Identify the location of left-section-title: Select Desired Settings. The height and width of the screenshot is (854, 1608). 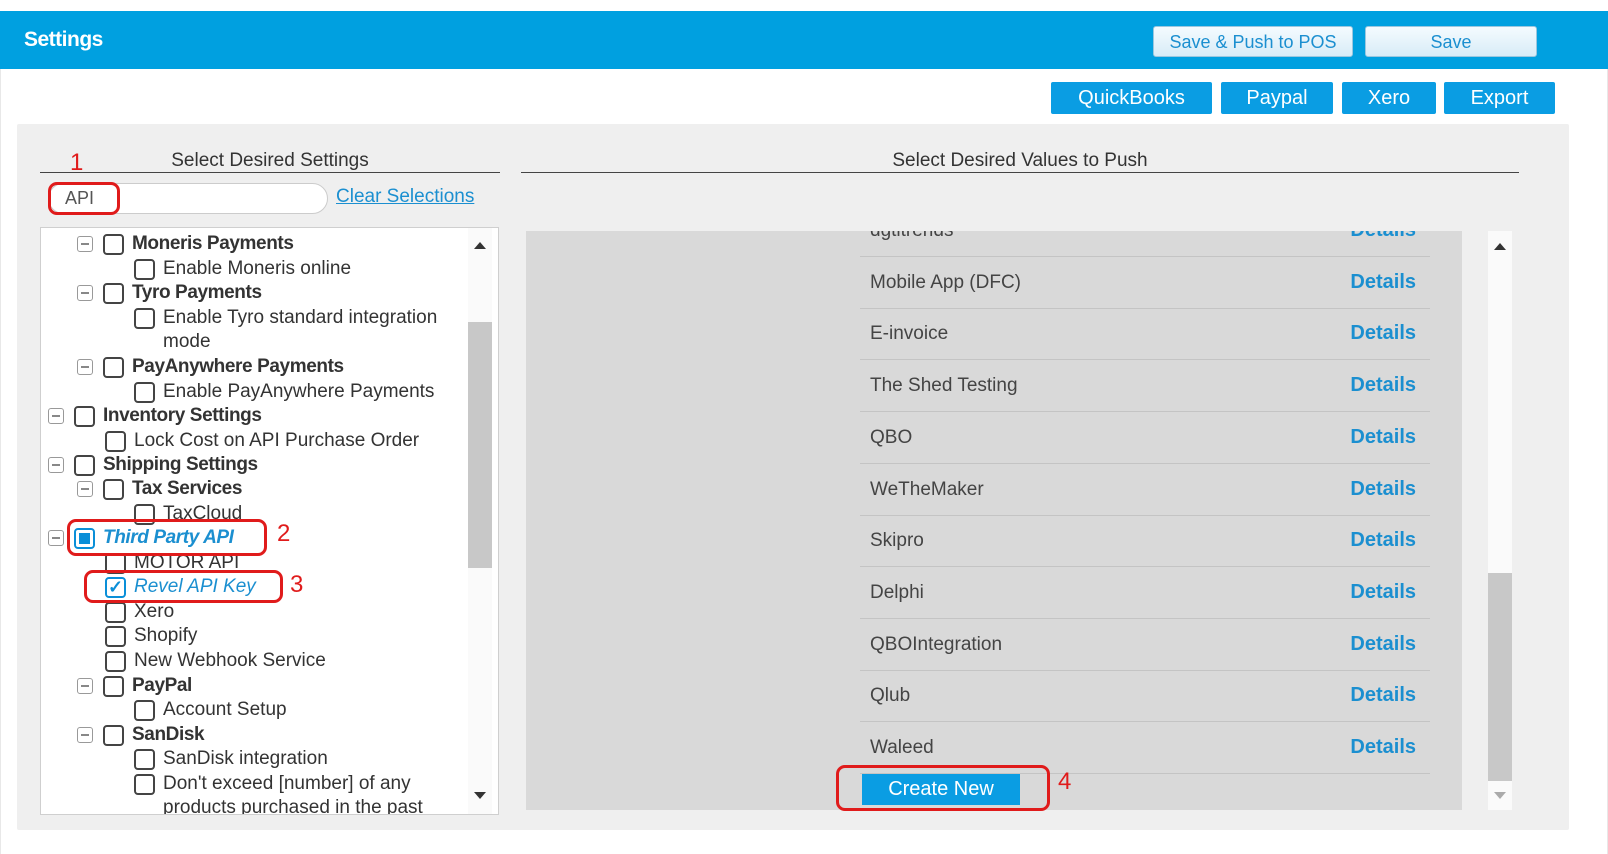
(270, 160).